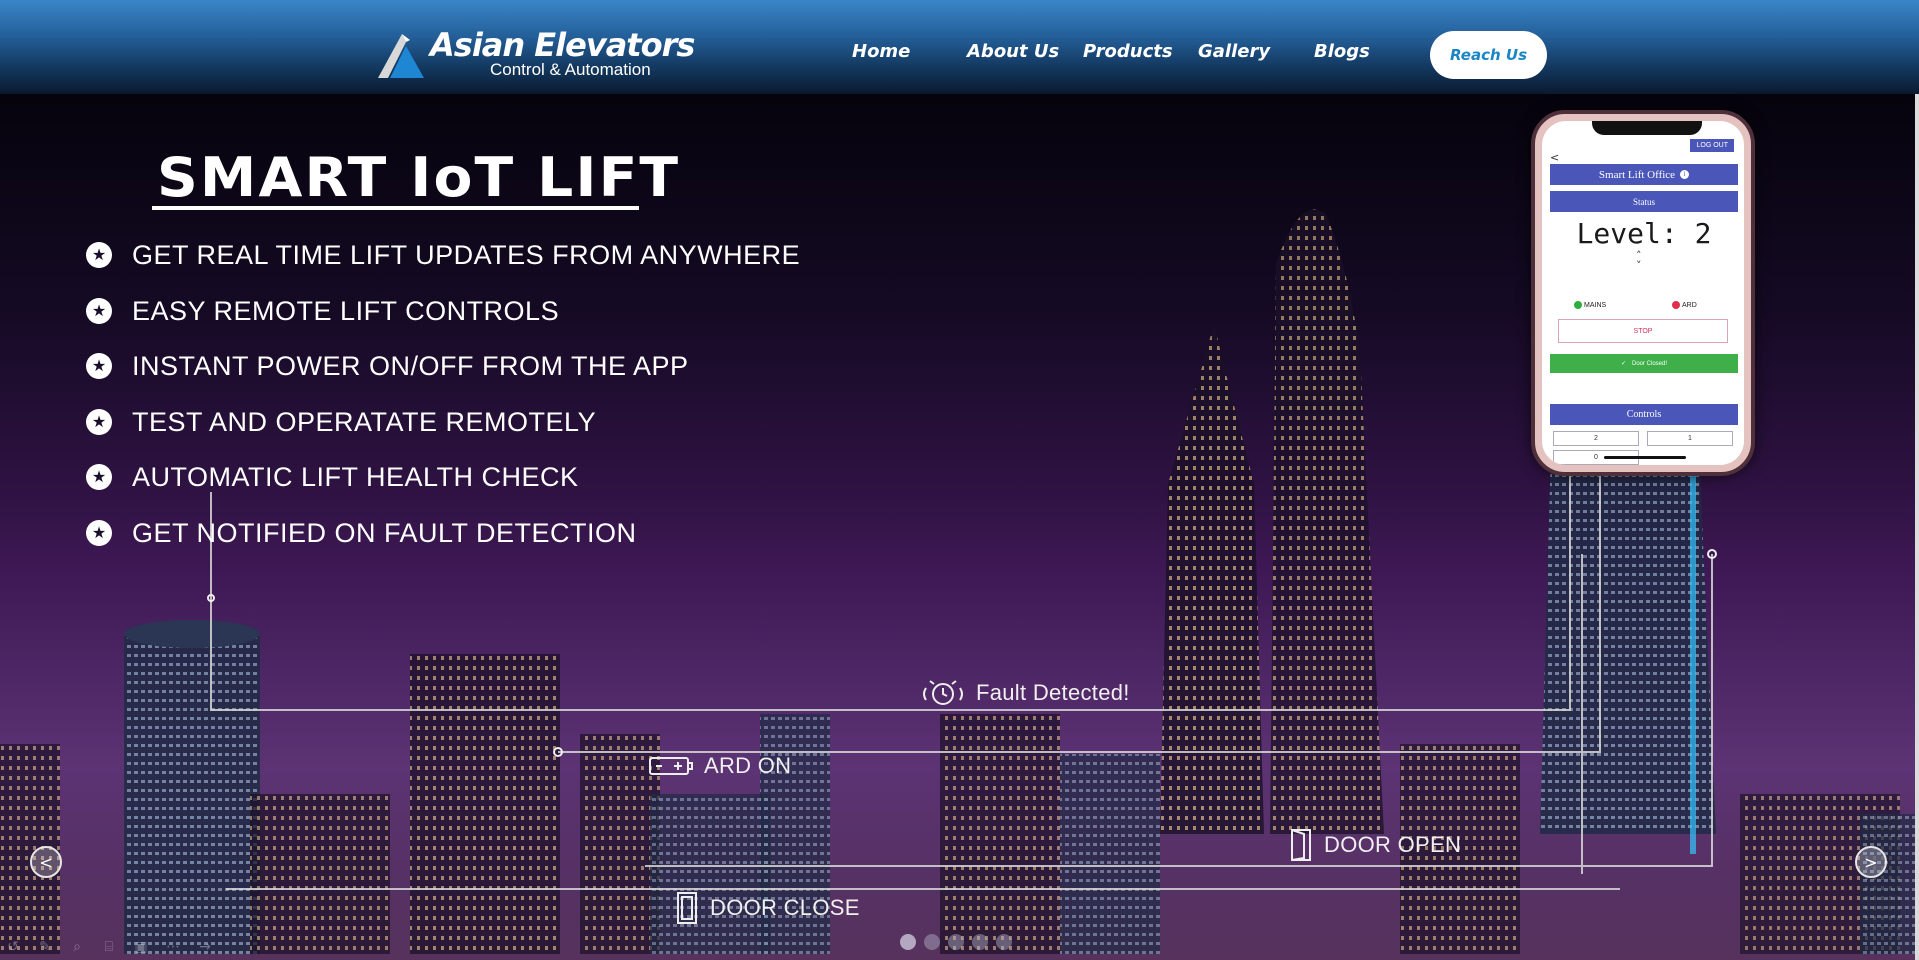 This screenshot has width=1919, height=960. Describe the element at coordinates (46, 862) in the screenshot. I see `carousel-prev-button: <` at that location.